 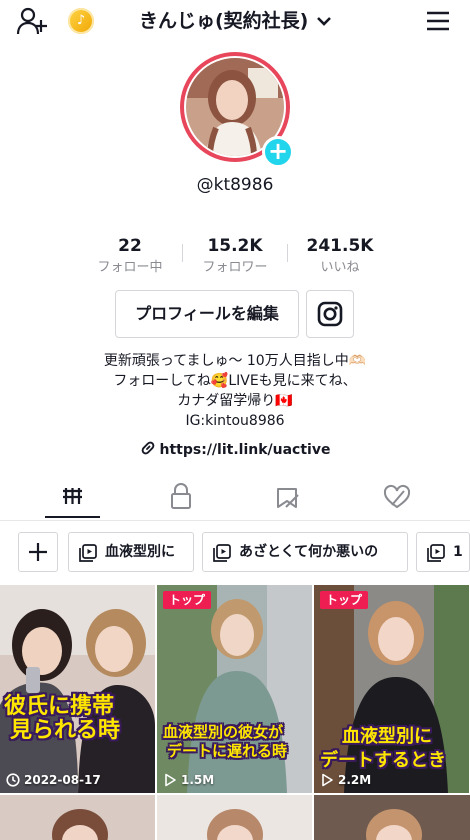 I want to click on stat-label: フォロワー, so click(x=235, y=267).